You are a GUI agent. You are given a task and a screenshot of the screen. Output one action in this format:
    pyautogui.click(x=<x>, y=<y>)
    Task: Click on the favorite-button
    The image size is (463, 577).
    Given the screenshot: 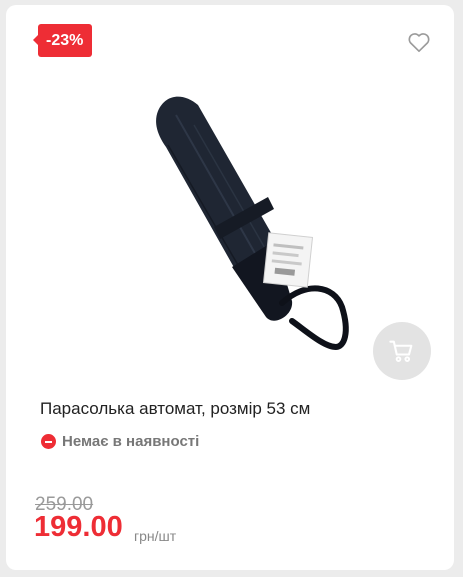 What is the action you would take?
    pyautogui.click(x=419, y=42)
    